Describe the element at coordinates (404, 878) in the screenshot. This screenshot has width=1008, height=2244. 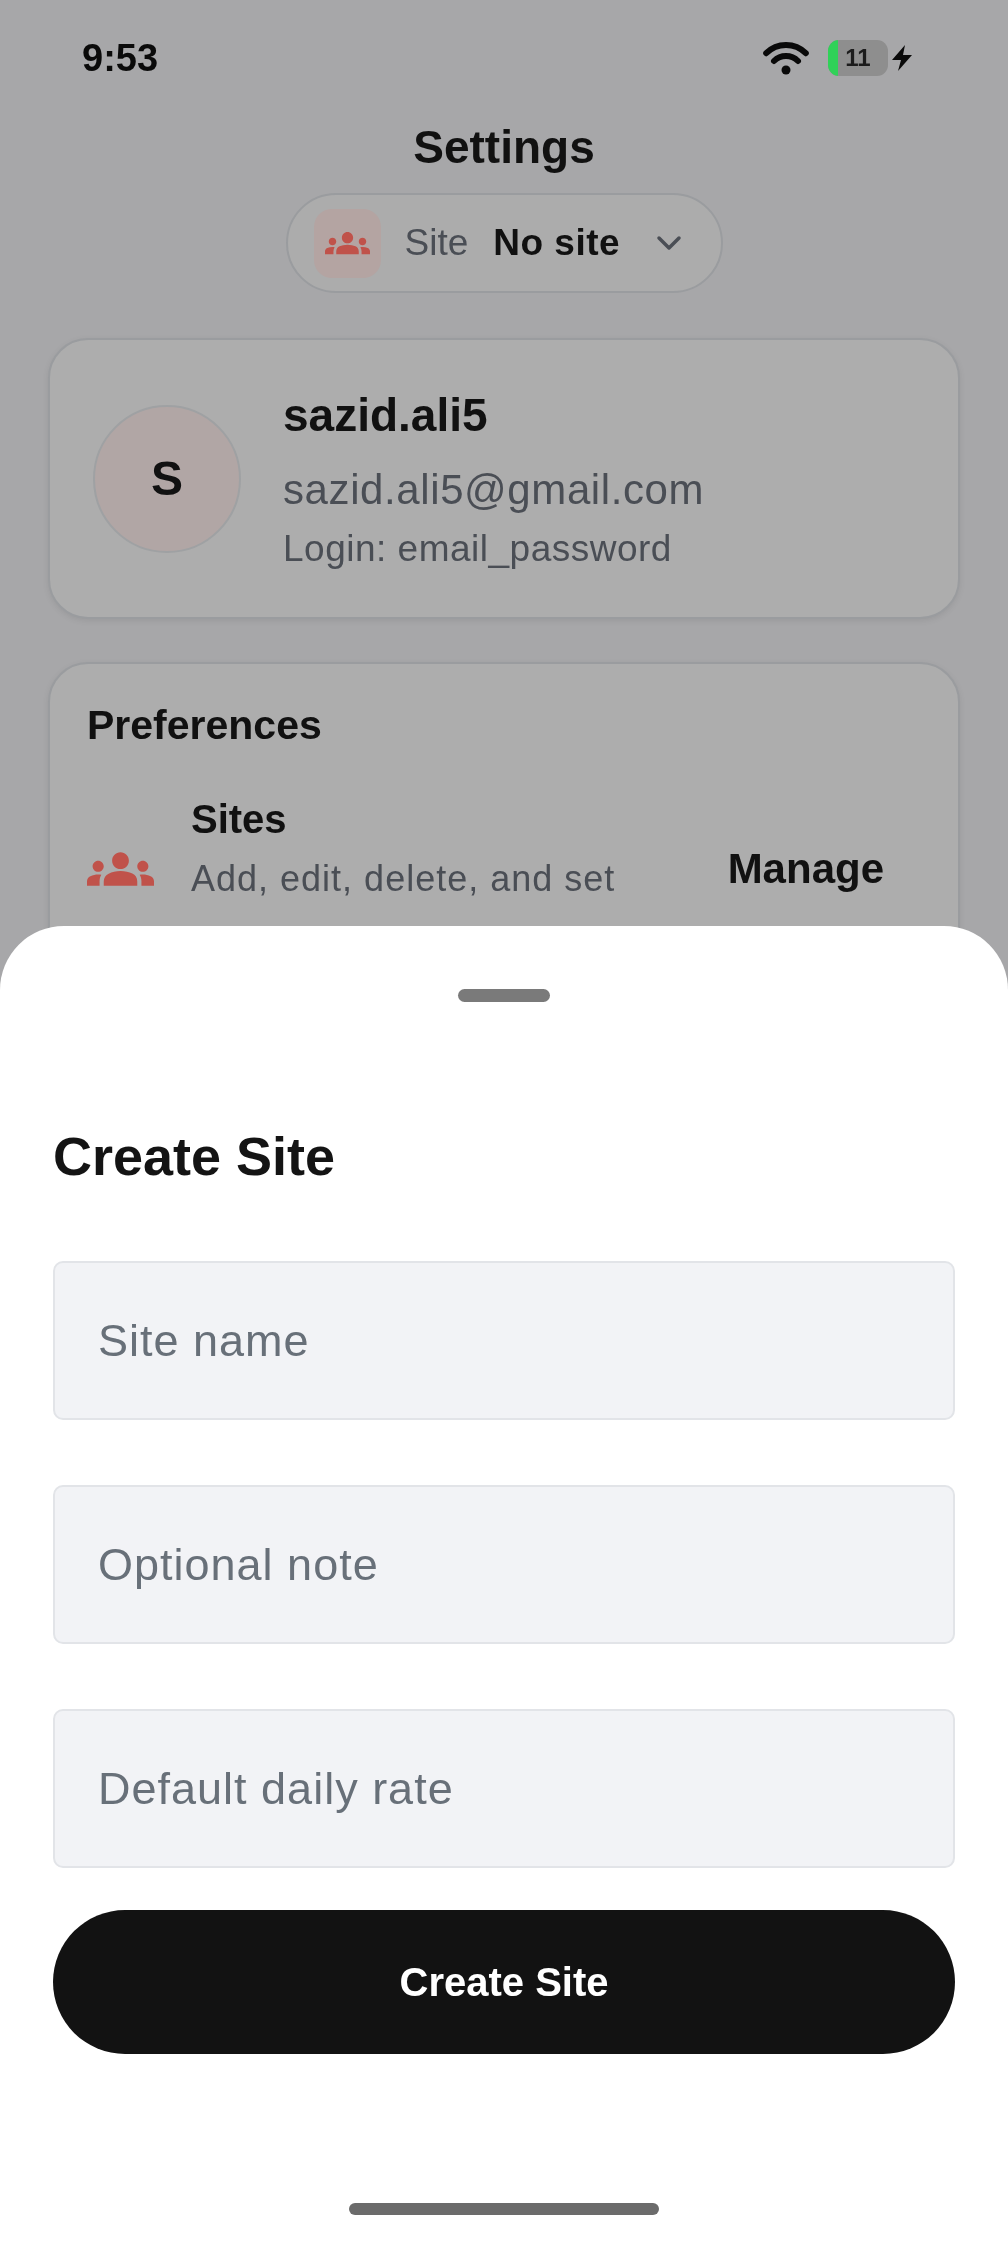
I see `setting-description: Add, edit, delete, and set` at that location.